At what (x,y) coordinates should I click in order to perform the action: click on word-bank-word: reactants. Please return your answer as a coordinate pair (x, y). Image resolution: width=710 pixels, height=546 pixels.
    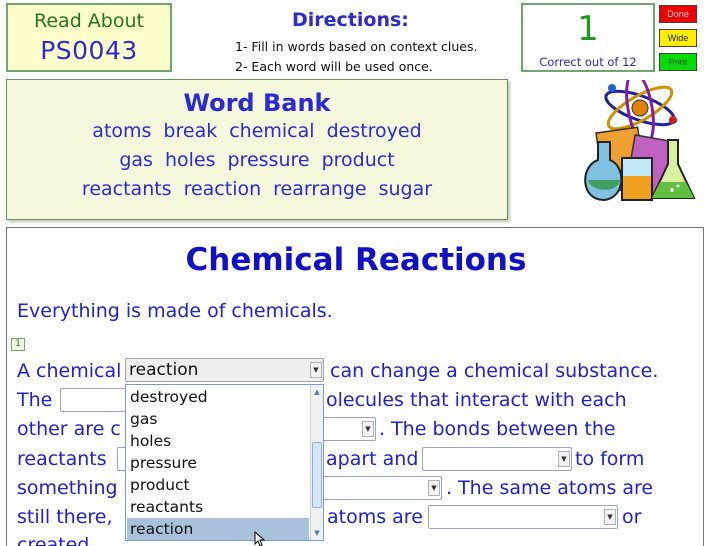
    Looking at the image, I should click on (126, 189).